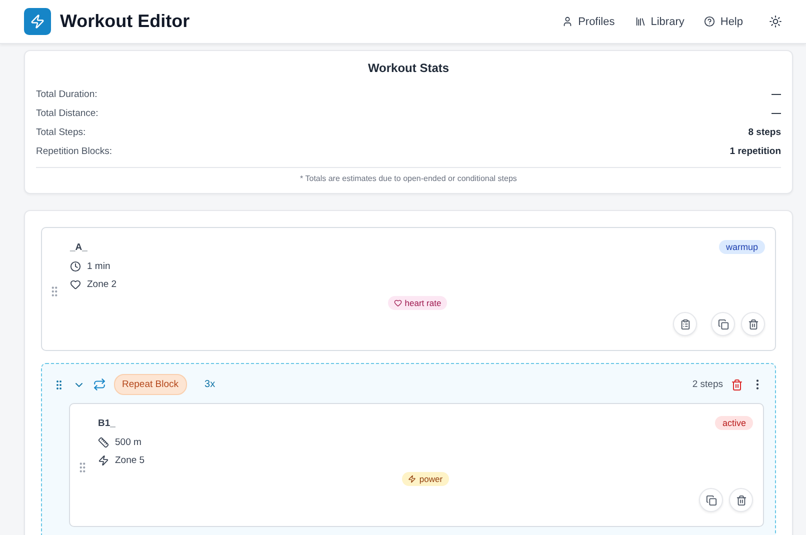 The height and width of the screenshot is (535, 806). I want to click on nav-link: Library, so click(659, 22).